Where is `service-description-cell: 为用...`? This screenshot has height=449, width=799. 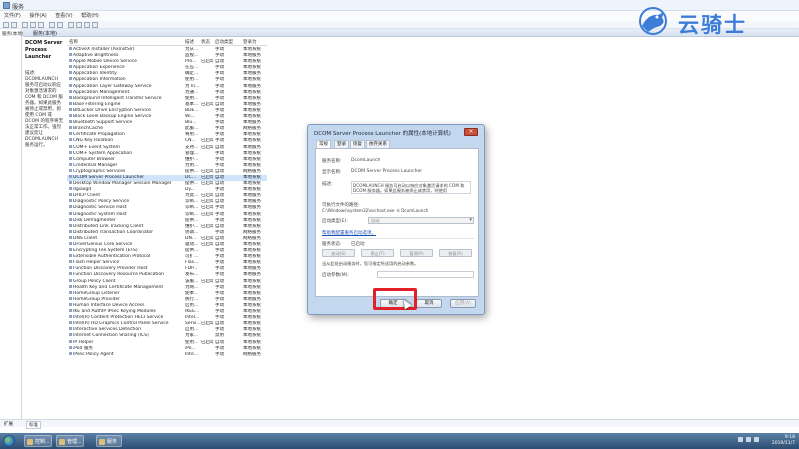 service-description-cell: 为用... is located at coordinates (192, 165).